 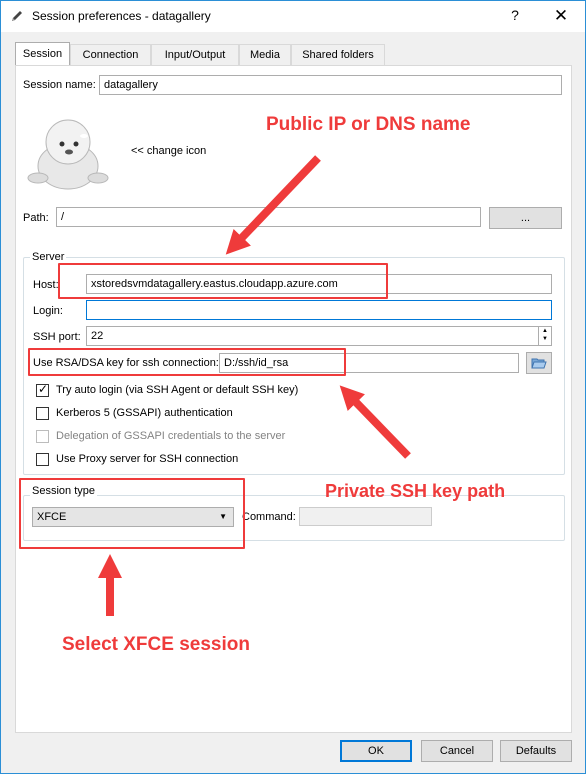 What do you see at coordinates (273, 205) in the screenshot?
I see `host-arrow` at bounding box center [273, 205].